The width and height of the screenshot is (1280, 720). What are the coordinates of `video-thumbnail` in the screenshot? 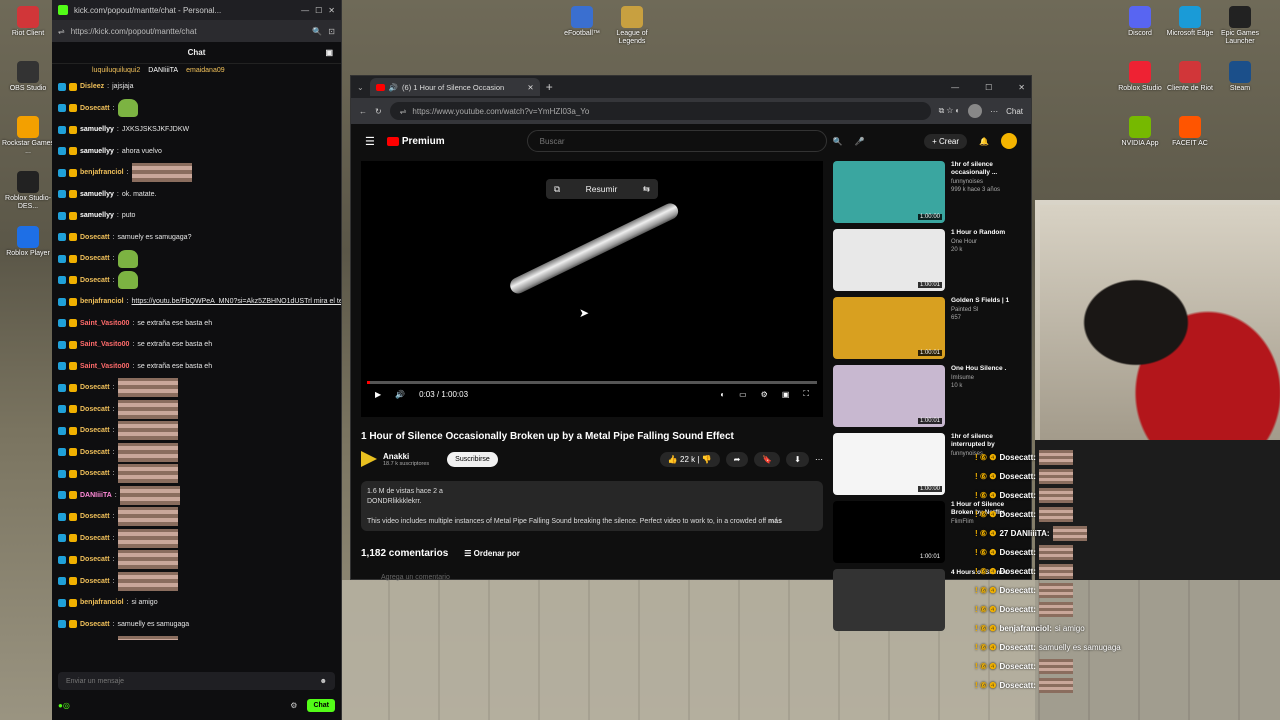 It's located at (889, 600).